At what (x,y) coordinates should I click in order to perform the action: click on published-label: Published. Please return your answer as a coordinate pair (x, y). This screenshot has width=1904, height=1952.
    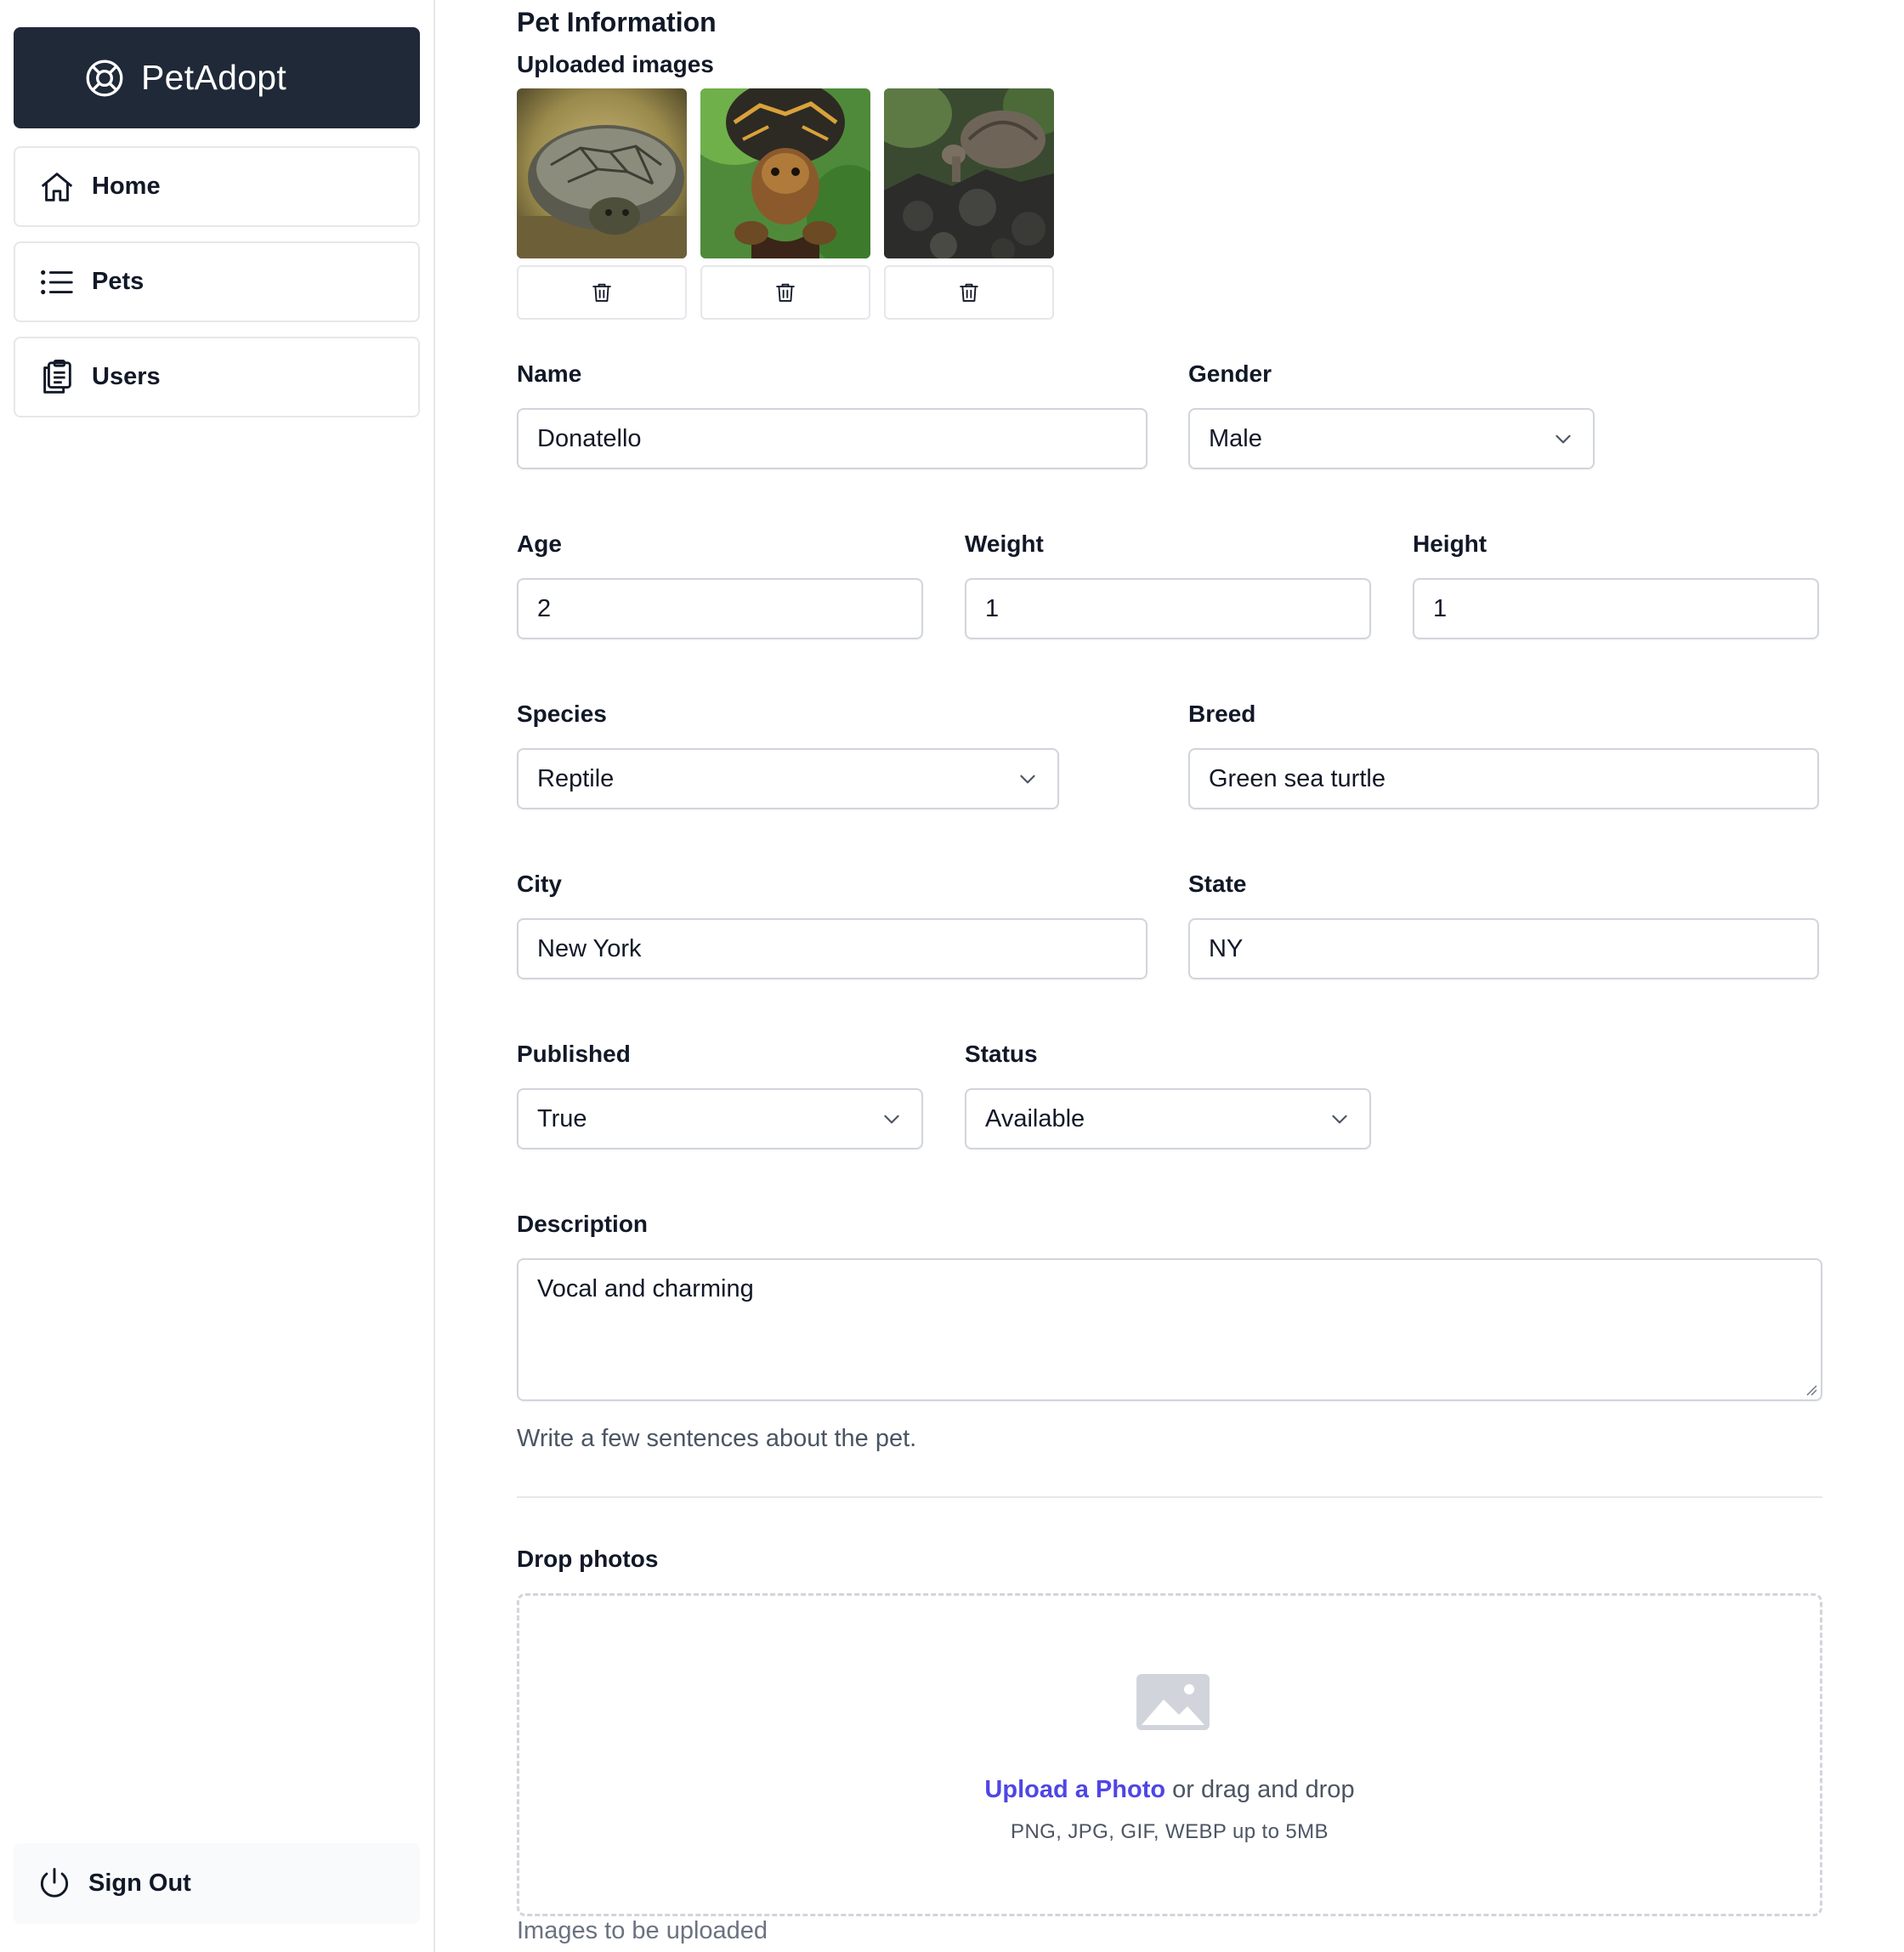
    Looking at the image, I should click on (574, 1054).